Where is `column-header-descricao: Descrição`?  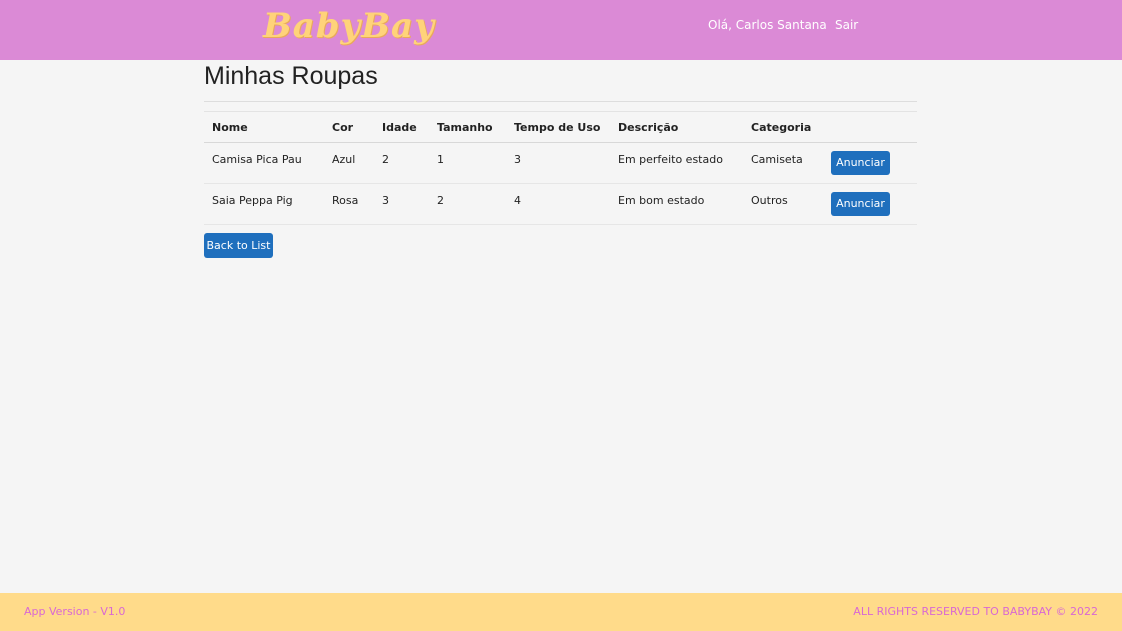 column-header-descricao: Descrição is located at coordinates (676, 127).